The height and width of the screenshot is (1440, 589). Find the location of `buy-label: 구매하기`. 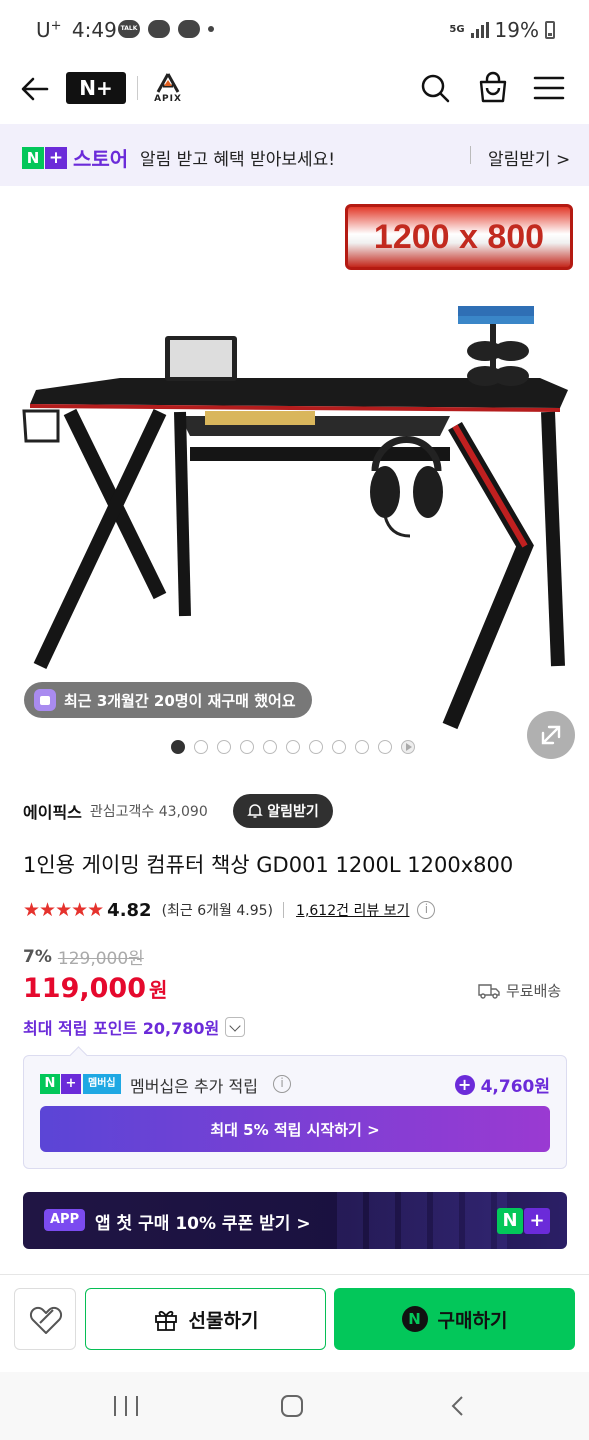

buy-label: 구매하기 is located at coordinates (472, 1320).